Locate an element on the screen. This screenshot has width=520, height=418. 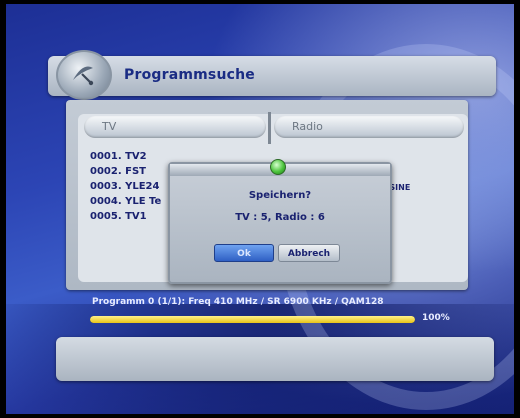
list-item: 0003. YLE24 is located at coordinates (125, 186).